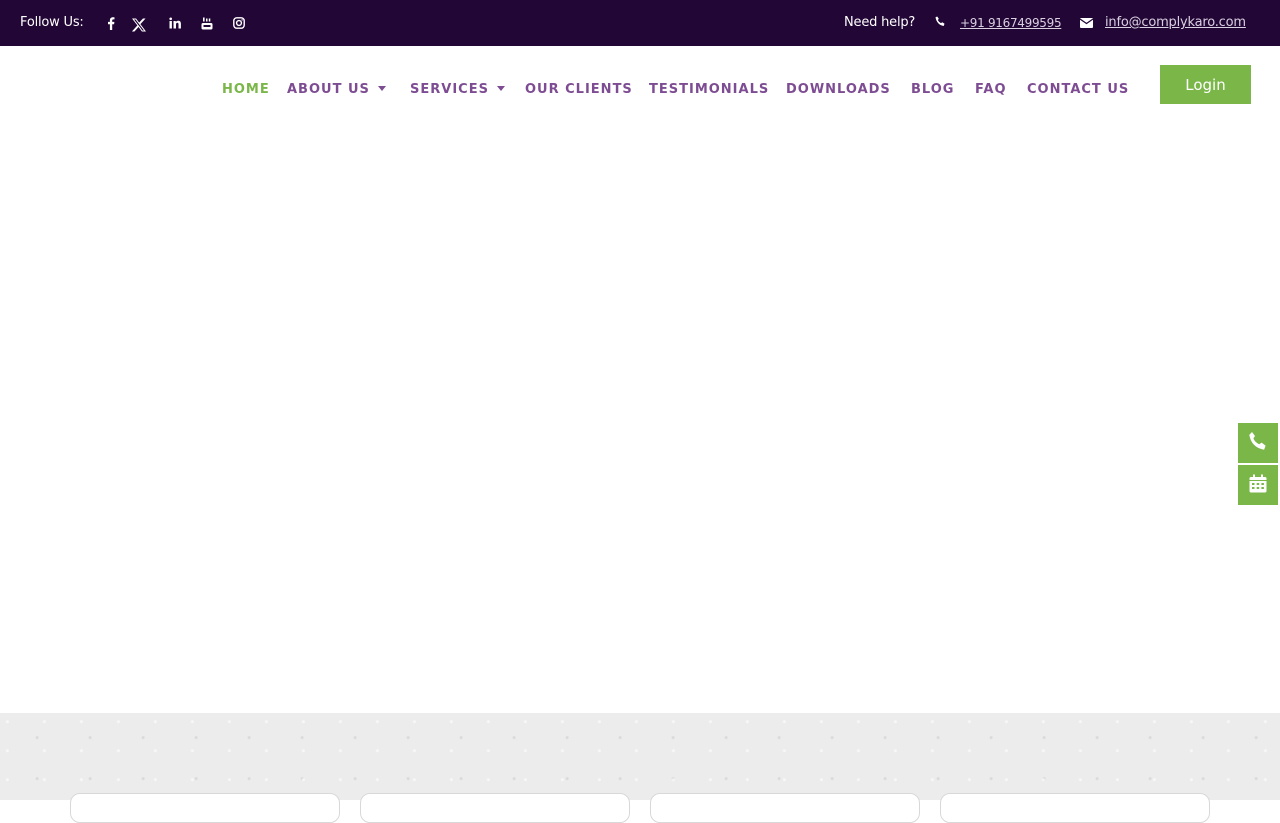  What do you see at coordinates (139, 25) in the screenshot?
I see `x-twitter-icon` at bounding box center [139, 25].